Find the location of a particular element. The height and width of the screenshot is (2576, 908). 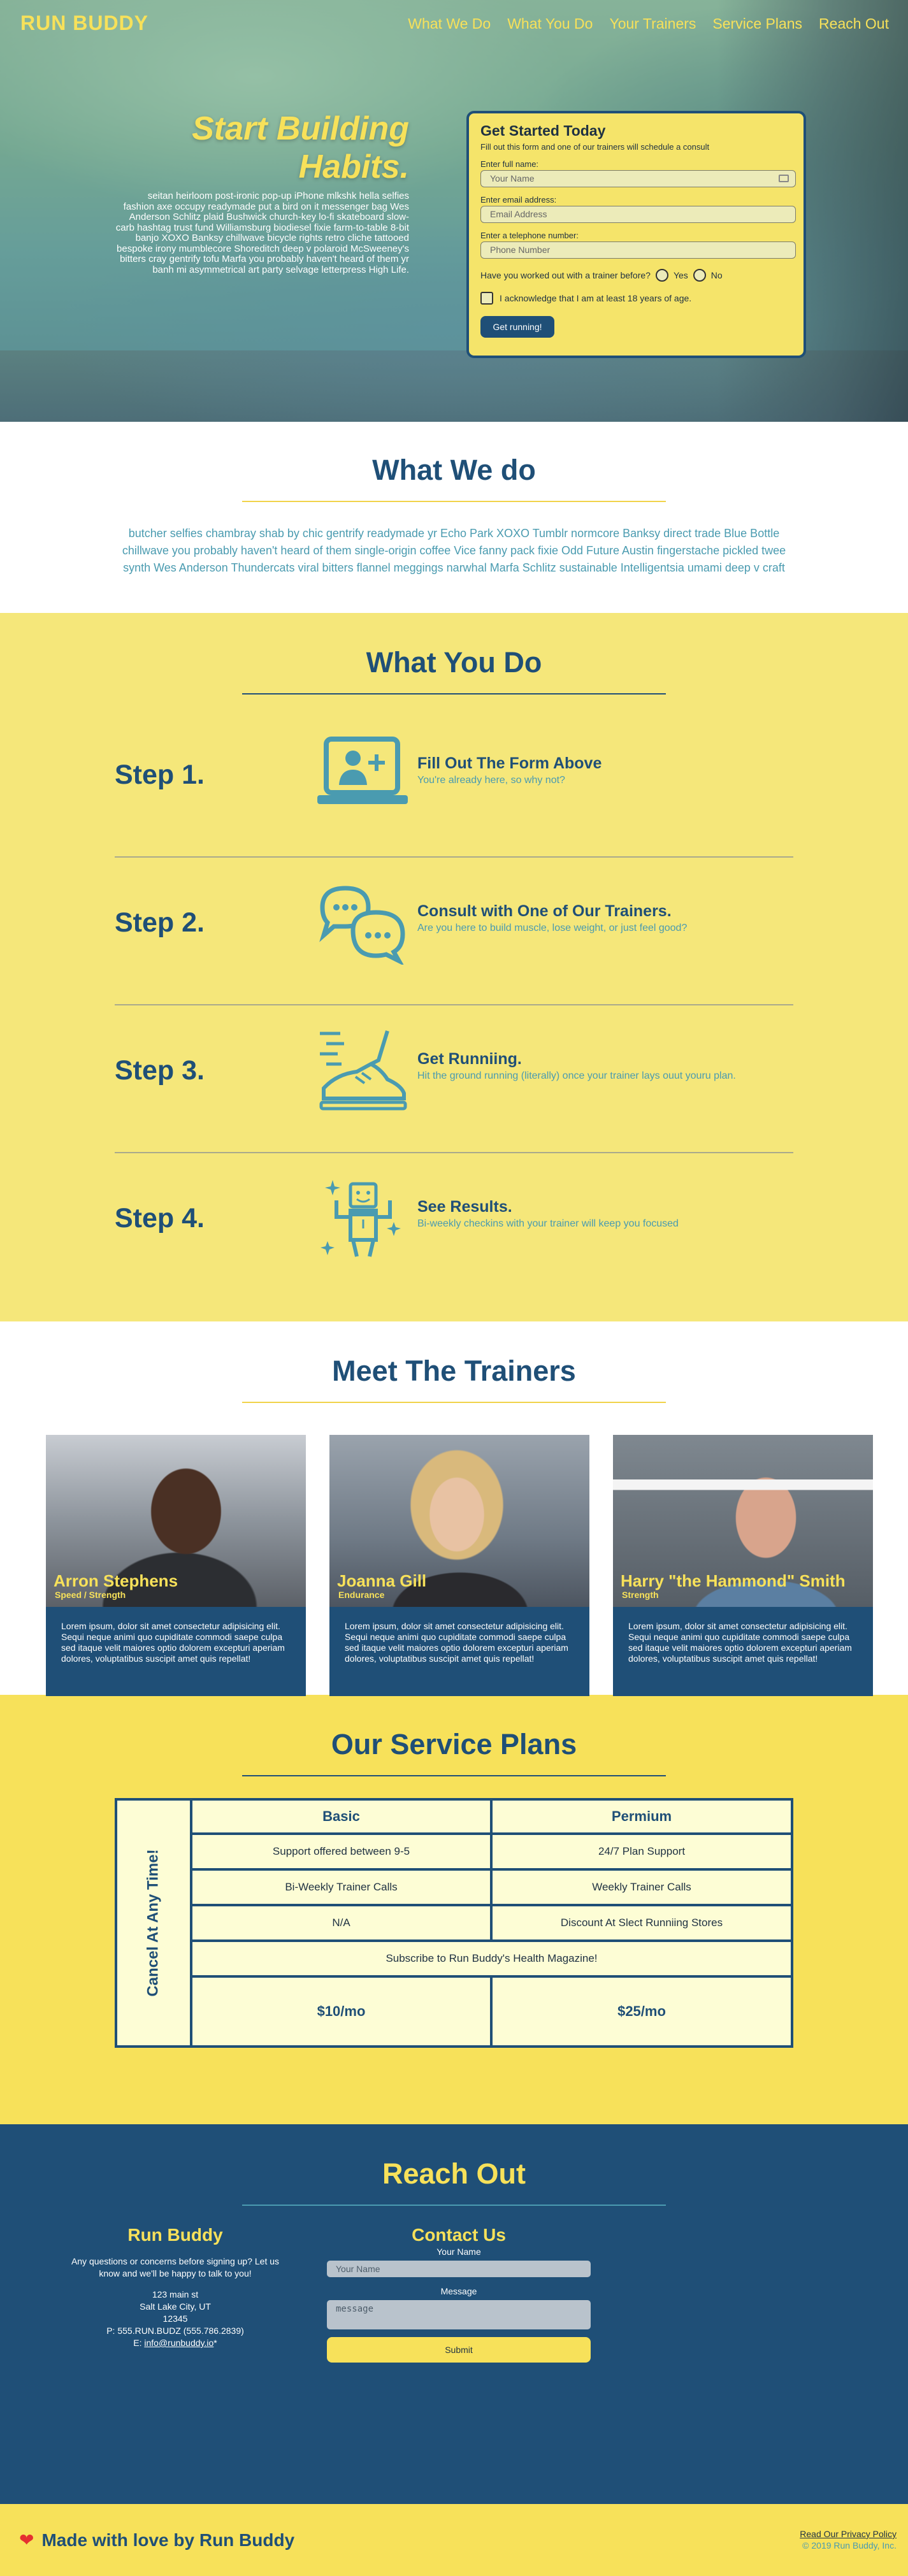

basic-plan-header: Basic is located at coordinates (342, 1818).